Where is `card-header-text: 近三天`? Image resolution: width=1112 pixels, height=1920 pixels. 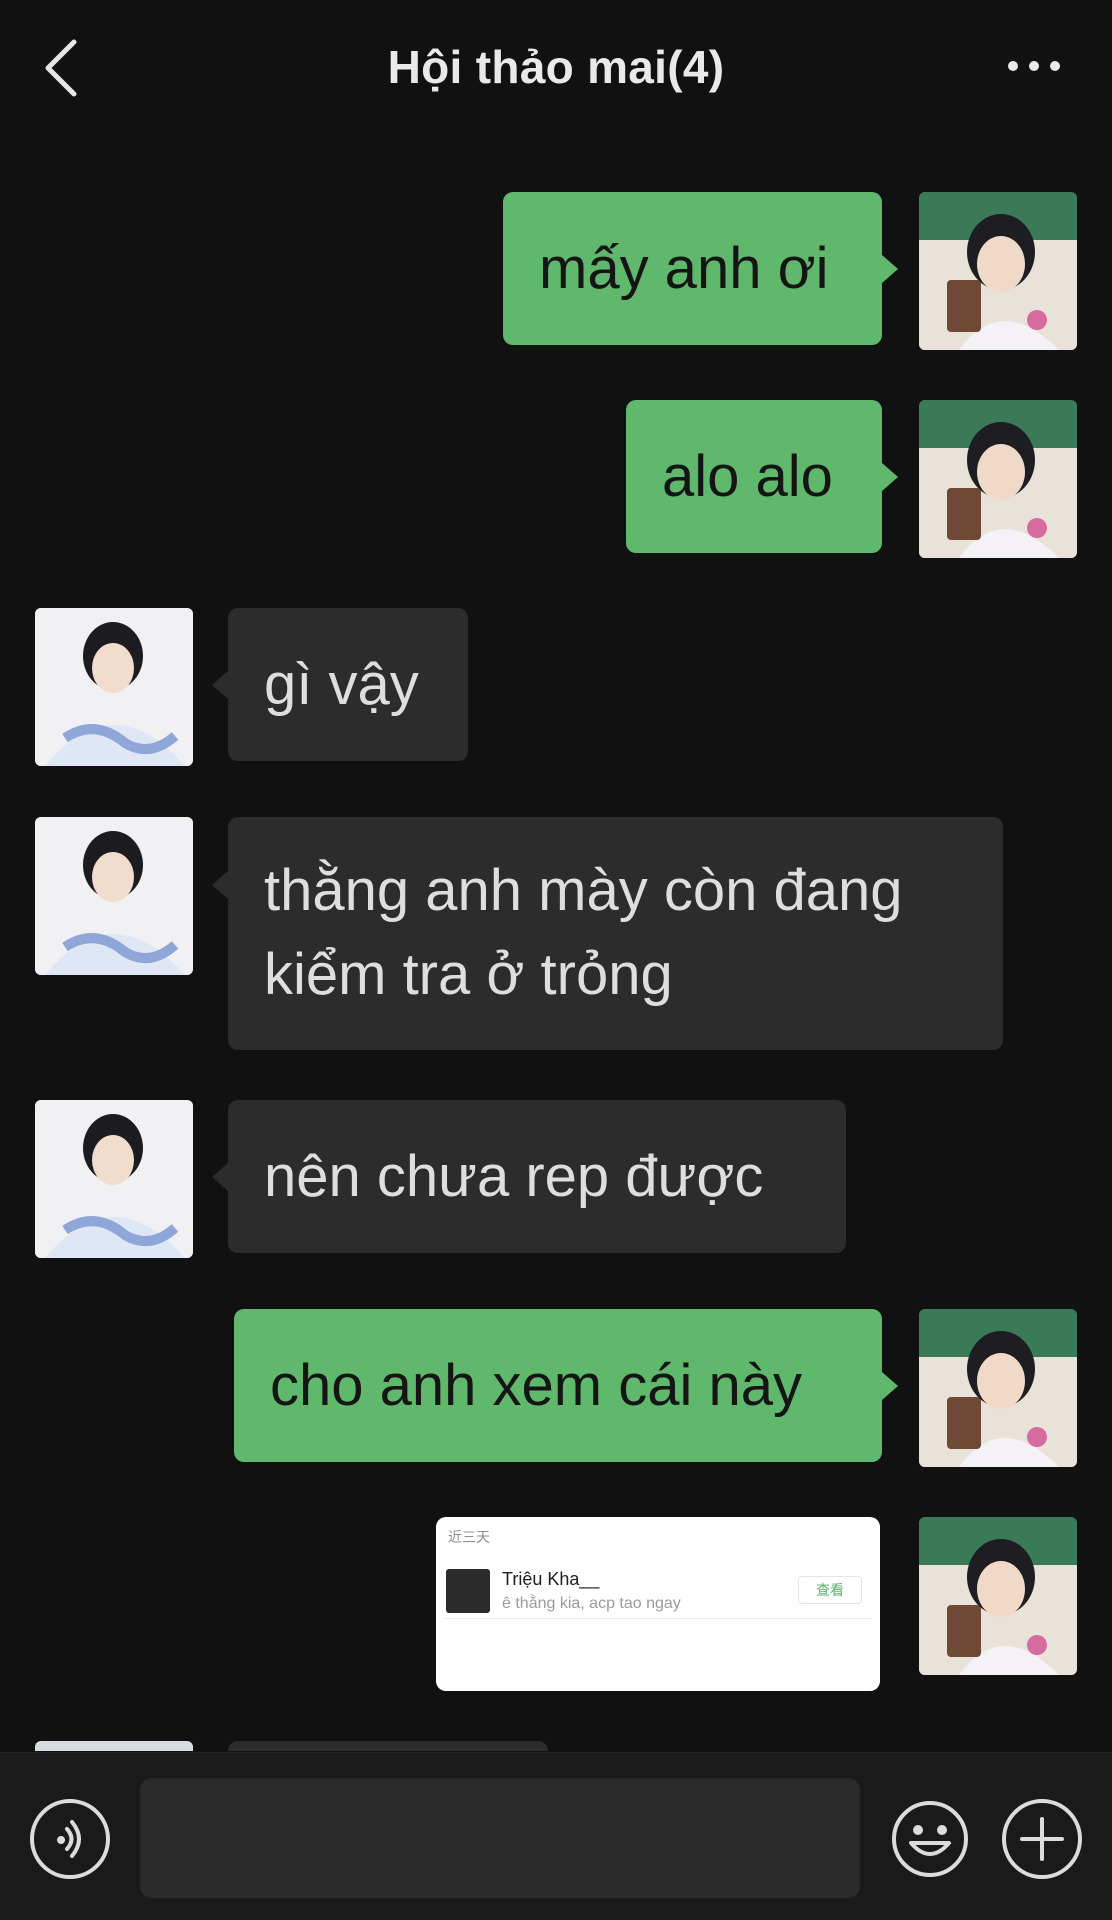 card-header-text: 近三天 is located at coordinates (469, 1537).